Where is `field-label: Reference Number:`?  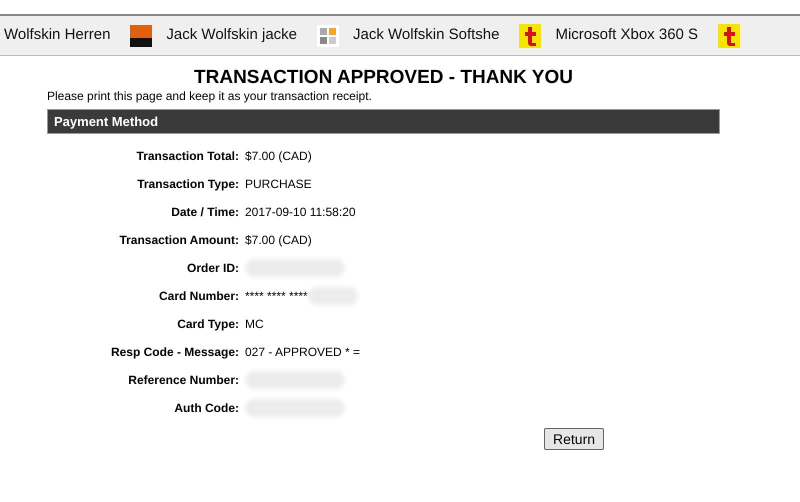 field-label: Reference Number: is located at coordinates (183, 380).